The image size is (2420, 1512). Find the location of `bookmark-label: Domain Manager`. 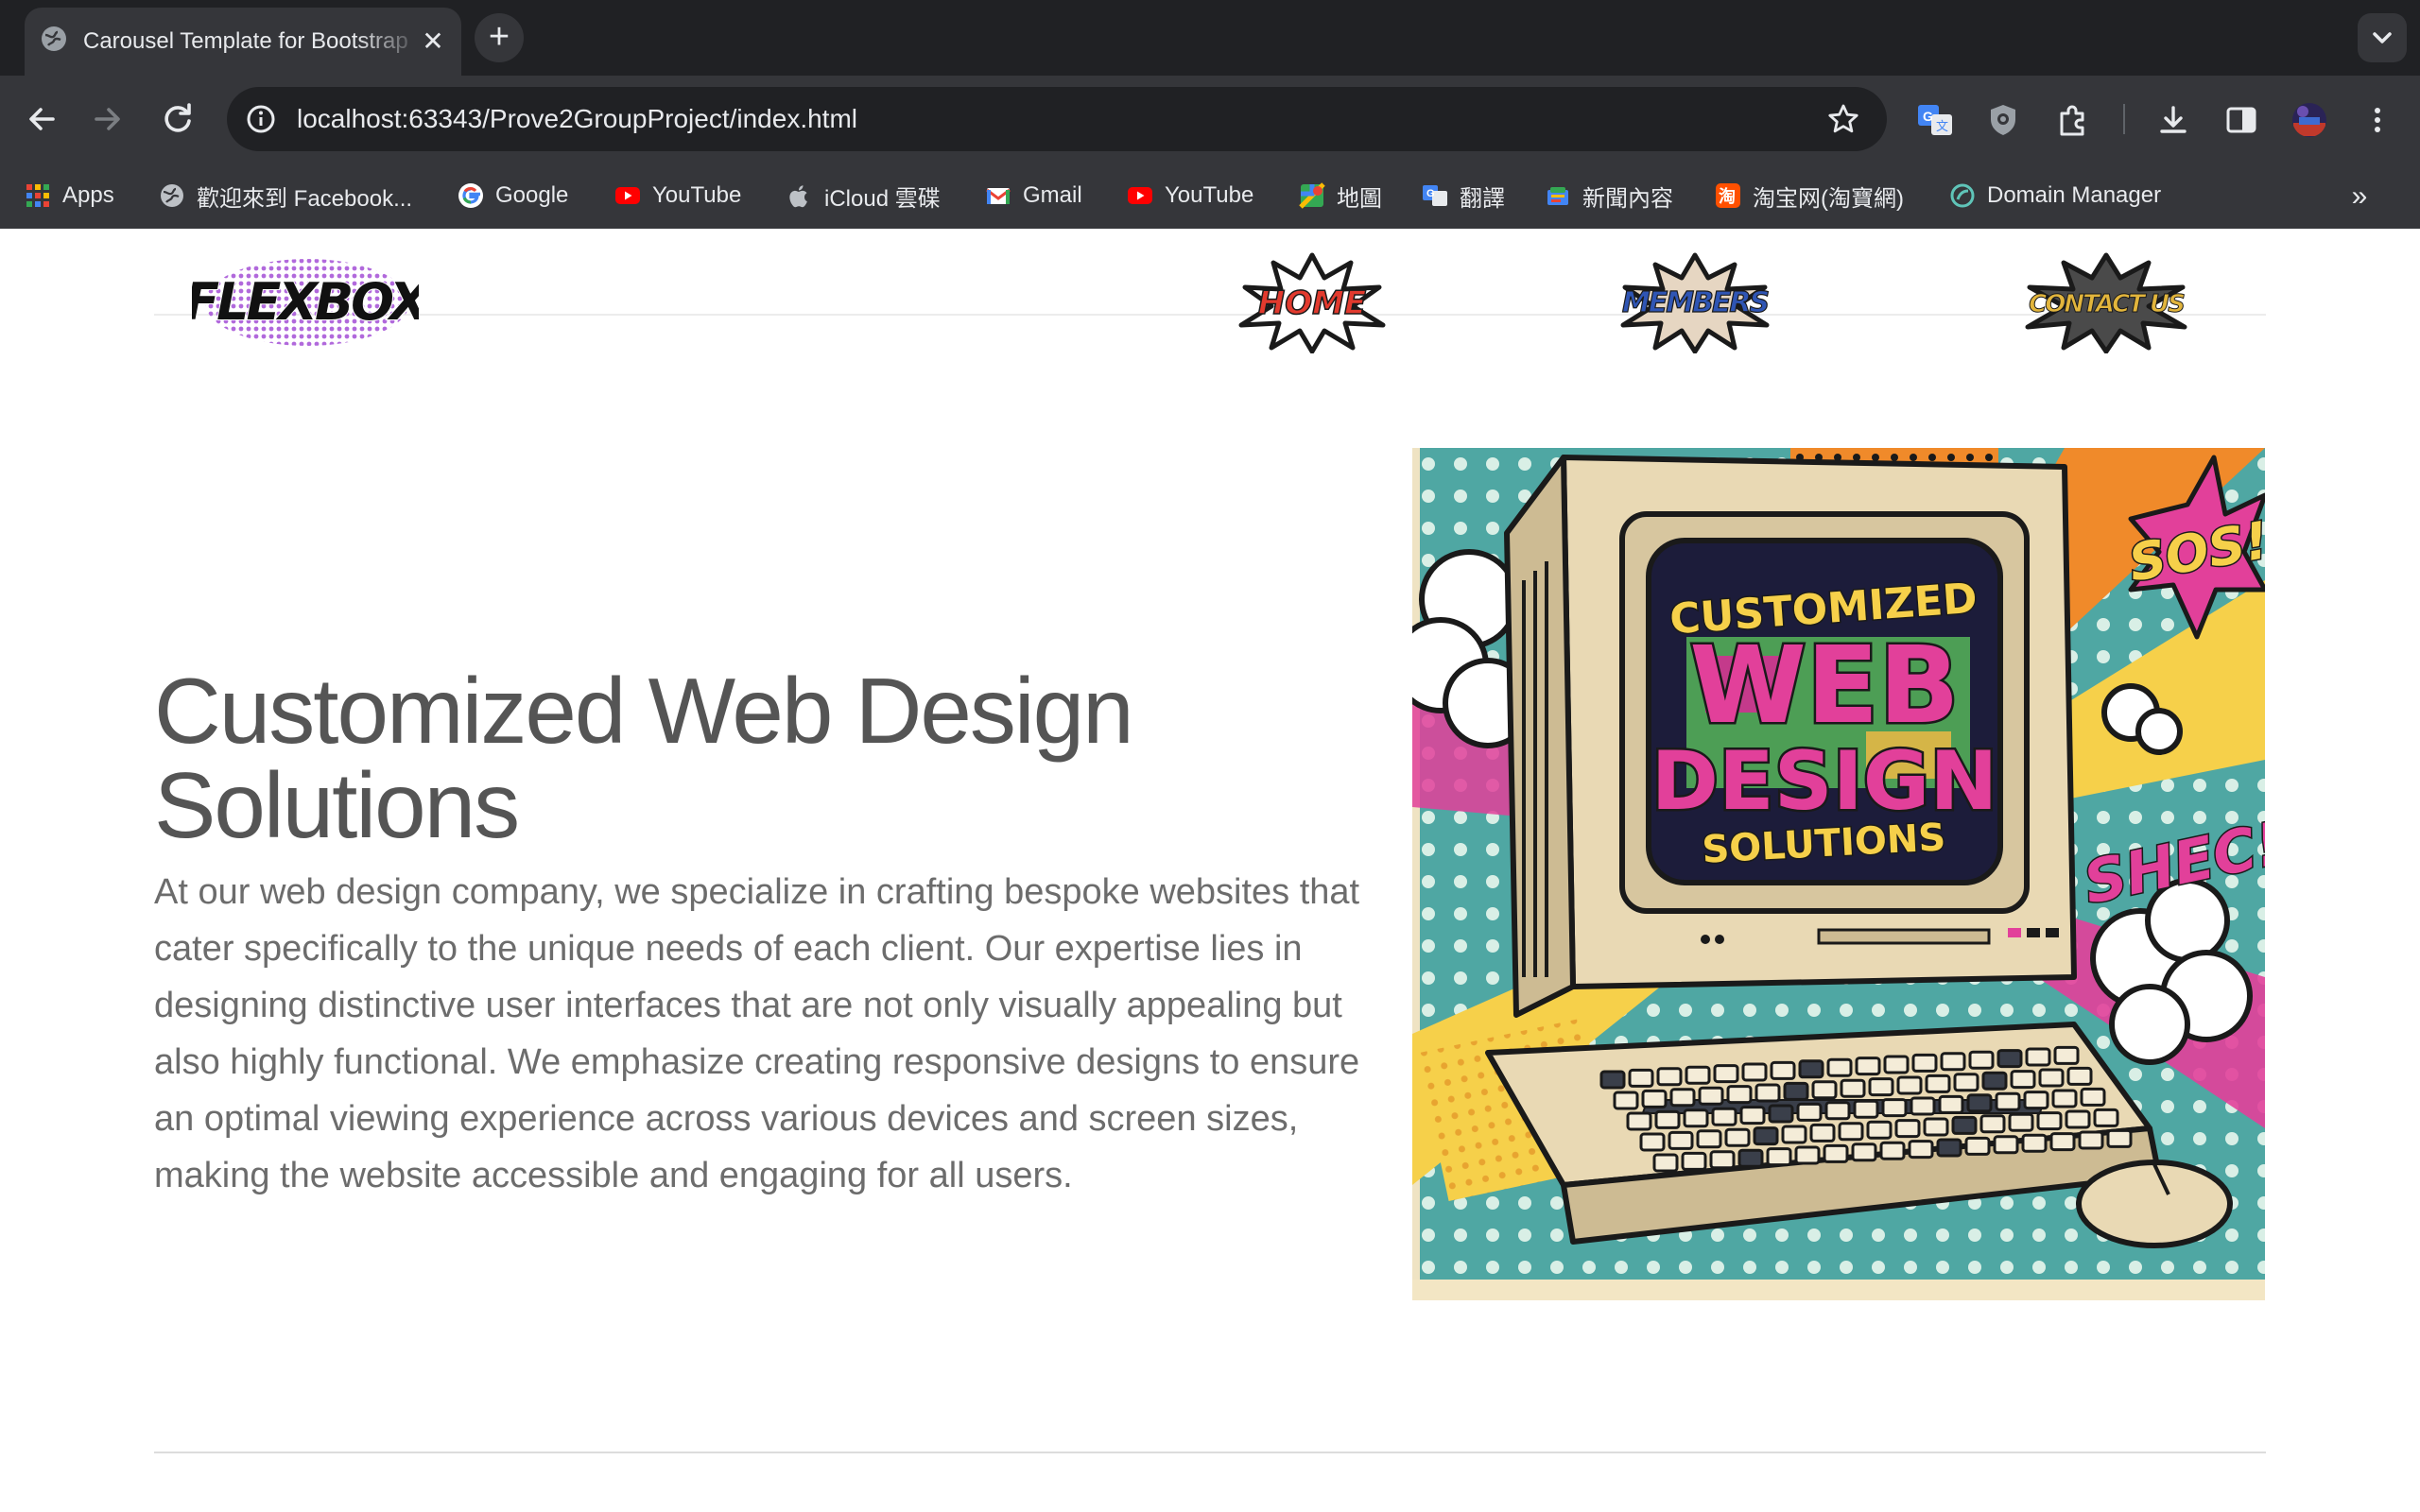

bookmark-label: Domain Manager is located at coordinates (2074, 195).